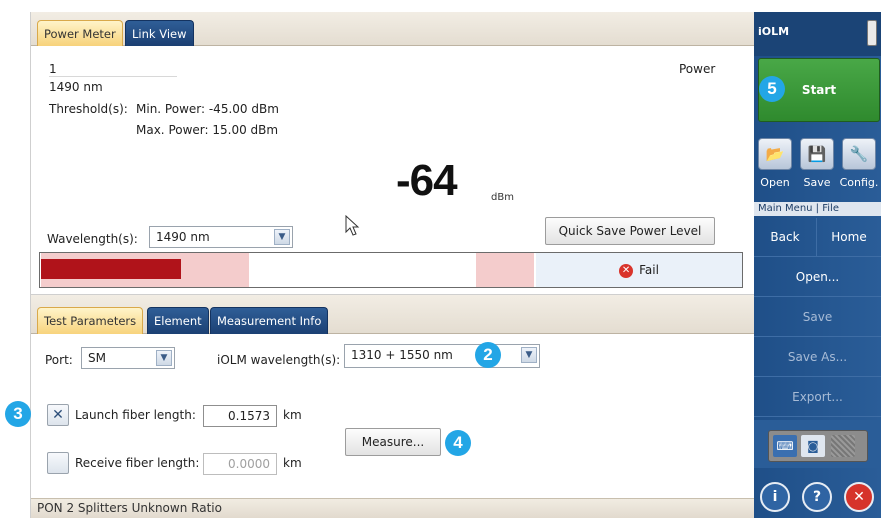 This screenshot has width=881, height=518. I want to click on status-bar: PON 2 Splitters Unknown Ratio, so click(393, 508).